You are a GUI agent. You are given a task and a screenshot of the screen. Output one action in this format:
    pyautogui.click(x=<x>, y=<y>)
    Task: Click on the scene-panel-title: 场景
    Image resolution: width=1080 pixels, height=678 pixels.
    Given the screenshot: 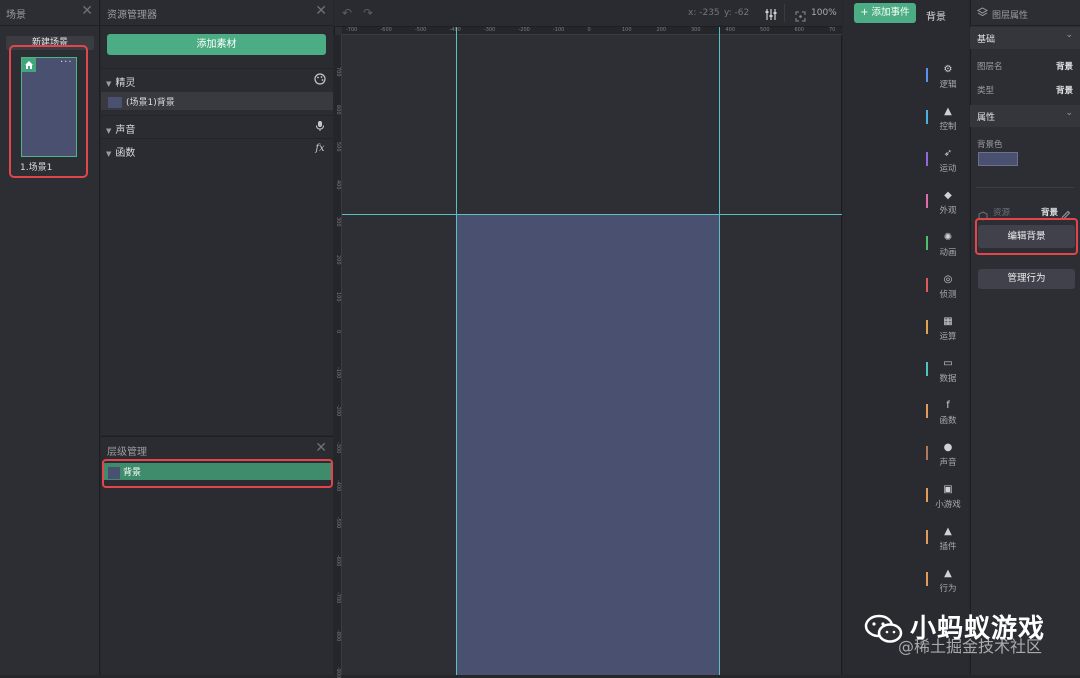 What is the action you would take?
    pyautogui.click(x=16, y=15)
    